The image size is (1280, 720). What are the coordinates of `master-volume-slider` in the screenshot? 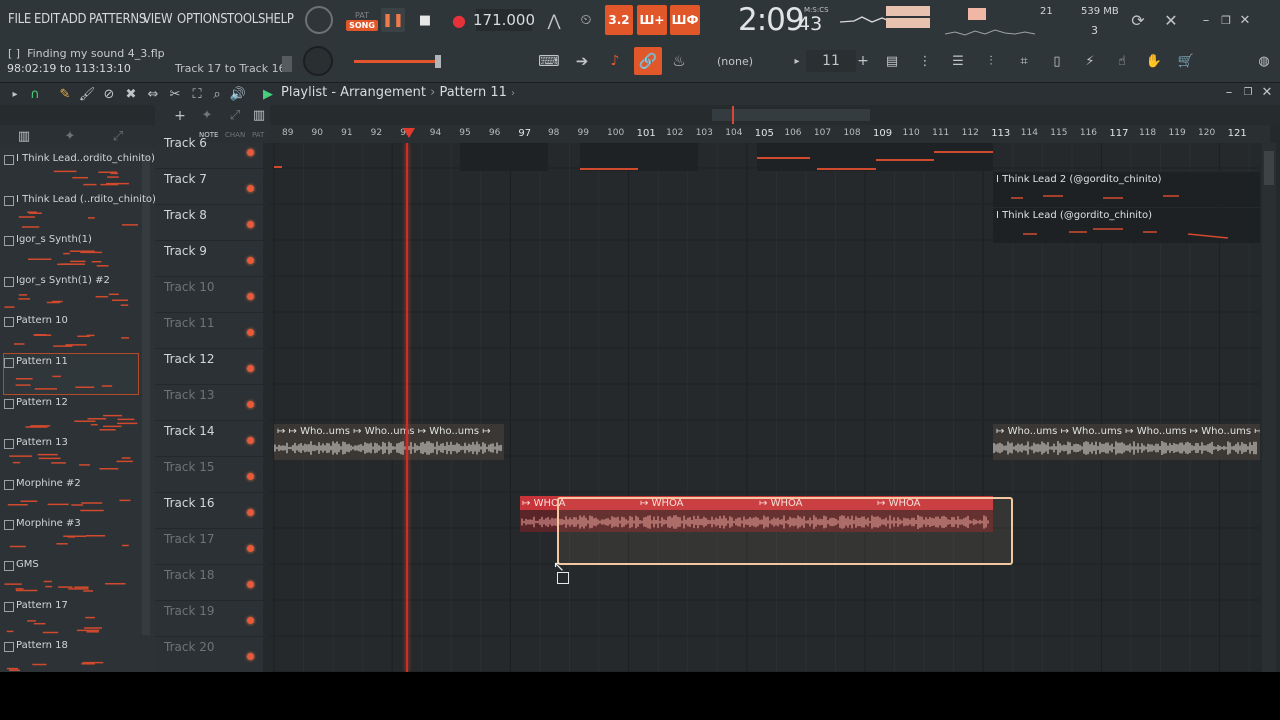 It's located at (396, 61).